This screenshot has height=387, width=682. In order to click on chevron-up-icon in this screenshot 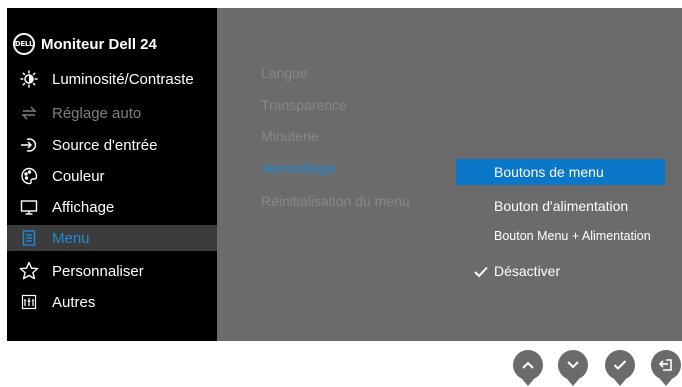, I will do `click(528, 365)`.